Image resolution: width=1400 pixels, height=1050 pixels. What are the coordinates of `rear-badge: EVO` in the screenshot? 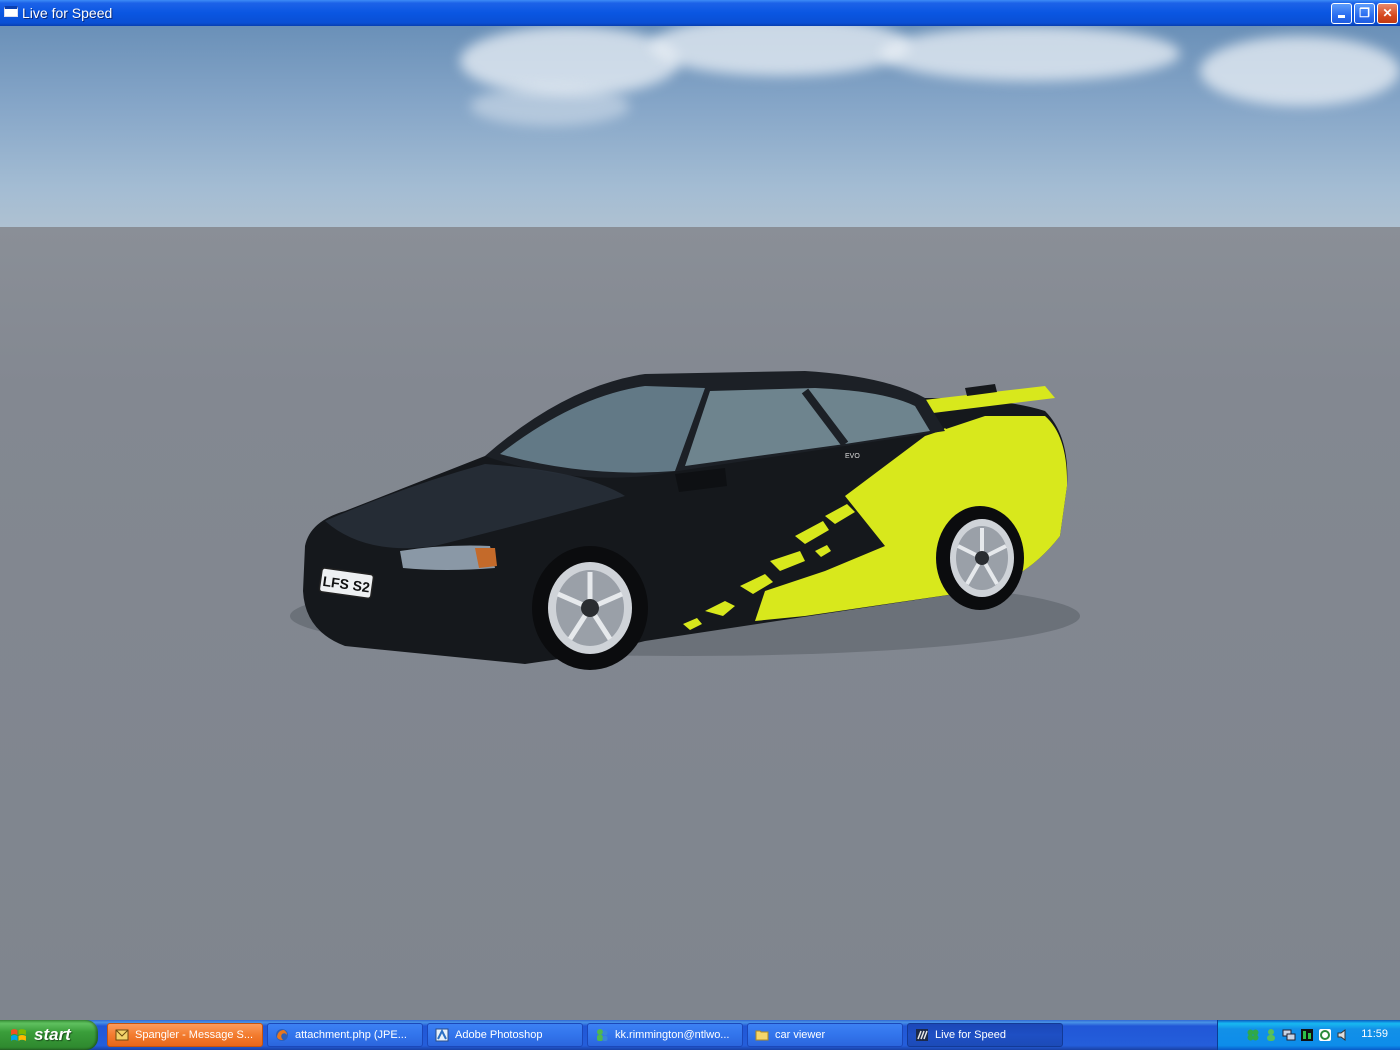 It's located at (852, 456).